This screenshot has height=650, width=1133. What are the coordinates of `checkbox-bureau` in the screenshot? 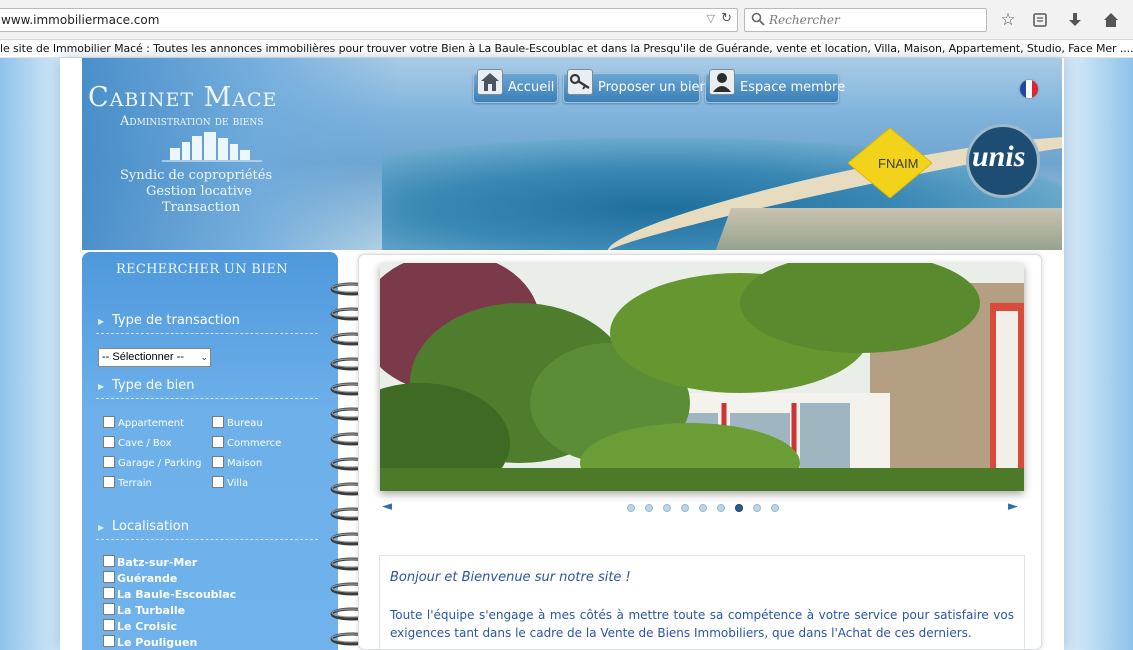 It's located at (218, 422).